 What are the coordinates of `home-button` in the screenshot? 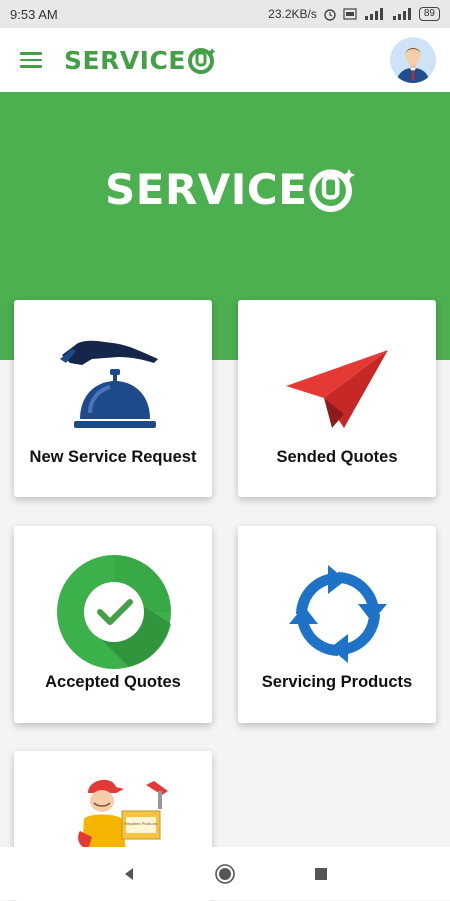 It's located at (225, 874).